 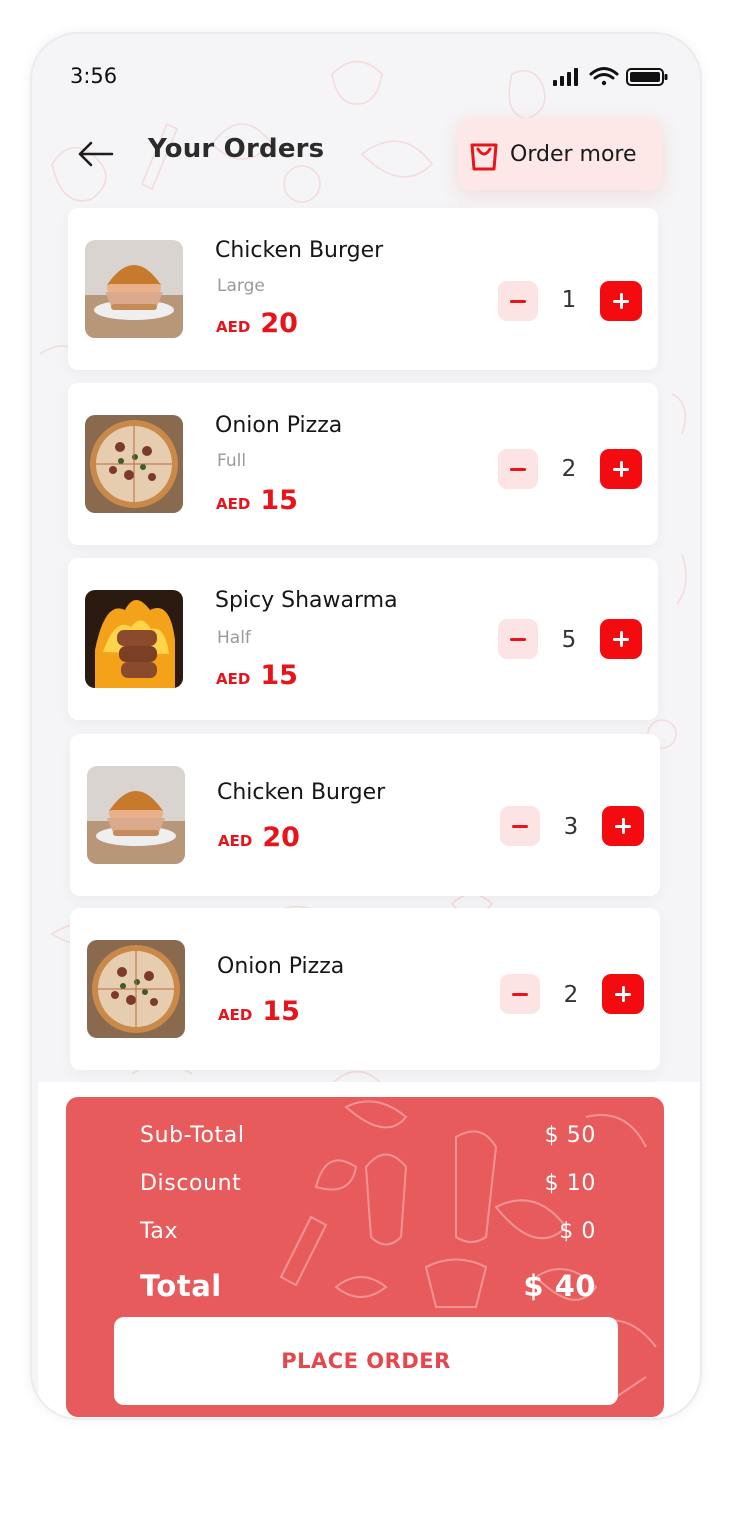 I want to click on page-title: Your Orders, so click(x=236, y=149).